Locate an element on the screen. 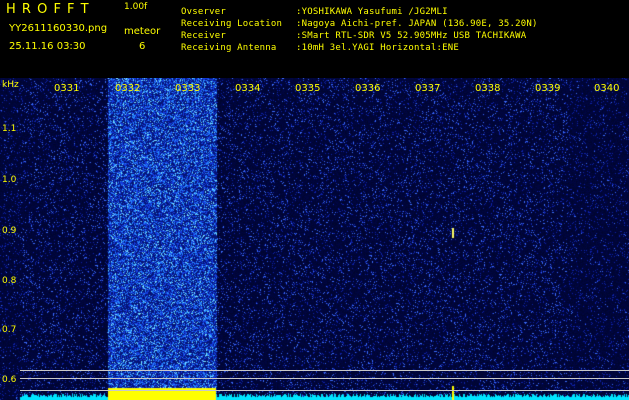 The width and height of the screenshot is (629, 400). time-tick-label: 0331 is located at coordinates (67, 88).